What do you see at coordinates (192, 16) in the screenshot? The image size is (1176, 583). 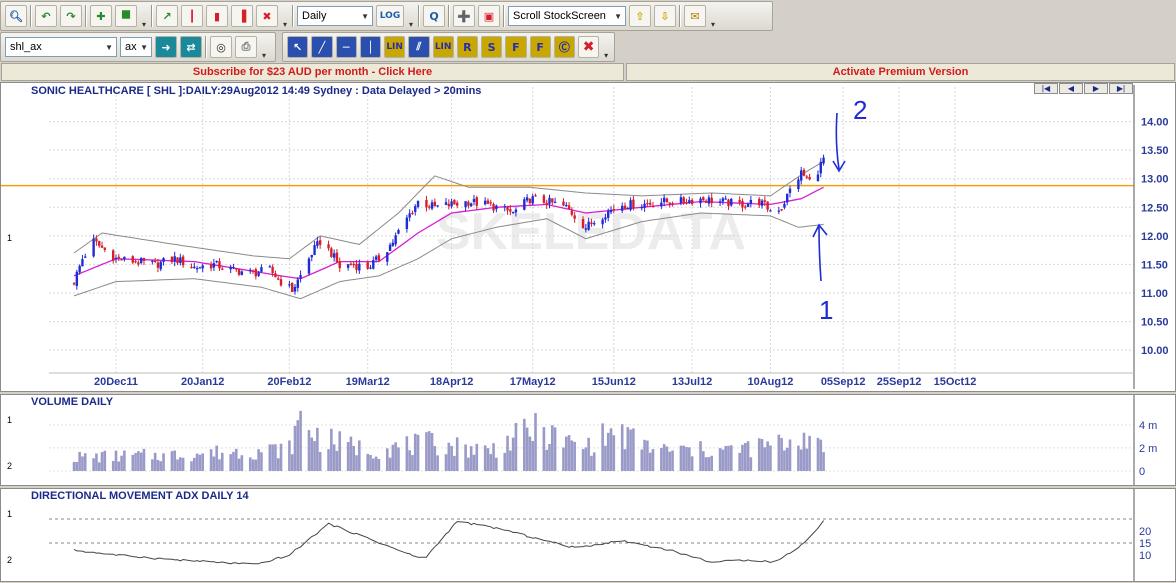 I see `ohlc-chart-icon: ┃` at bounding box center [192, 16].